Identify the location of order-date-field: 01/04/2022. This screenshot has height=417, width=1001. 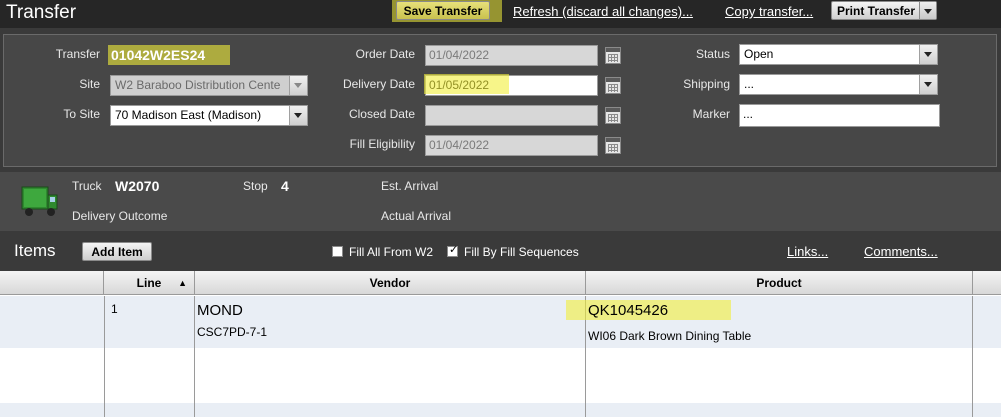
(511, 55).